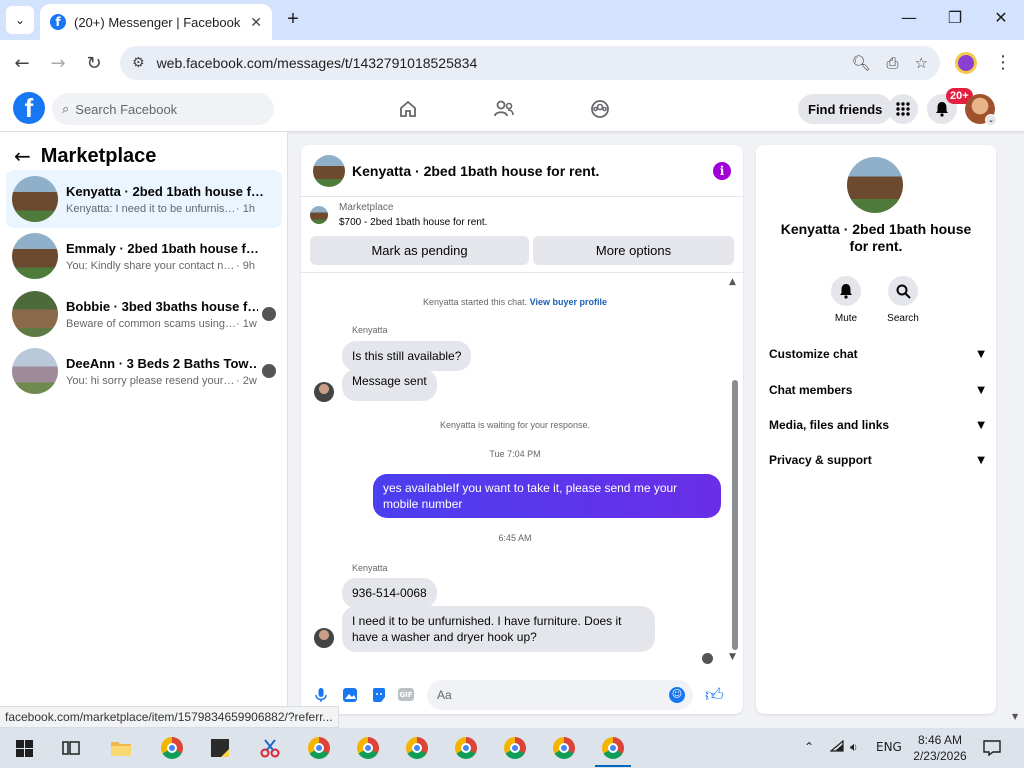  What do you see at coordinates (246, 323) in the screenshot?
I see `thread-time: · 1w` at bounding box center [246, 323].